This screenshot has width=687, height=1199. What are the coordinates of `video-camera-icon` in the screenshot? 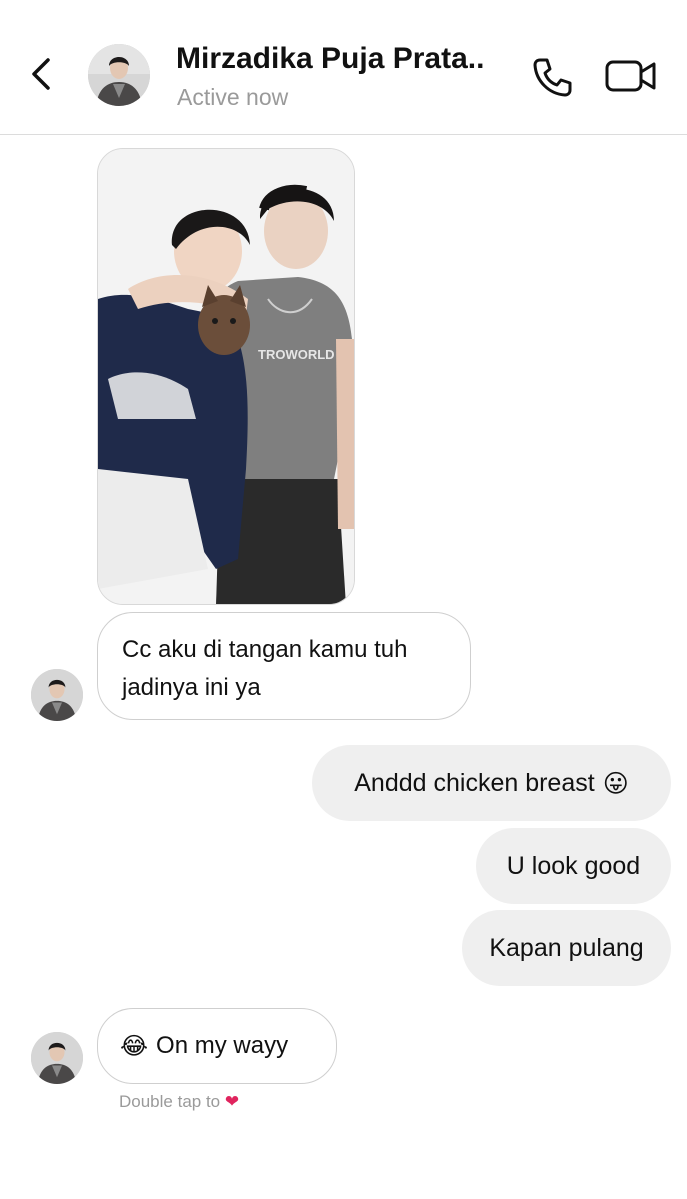 It's located at (630, 76).